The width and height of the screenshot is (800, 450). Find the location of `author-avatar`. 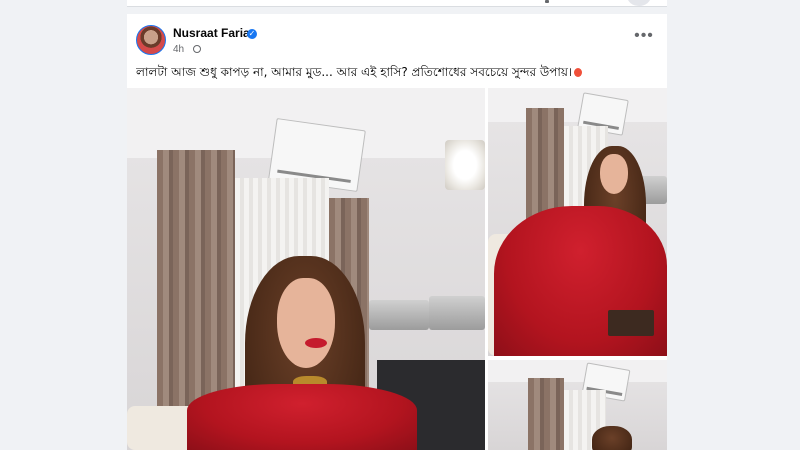

author-avatar is located at coordinates (151, 40).